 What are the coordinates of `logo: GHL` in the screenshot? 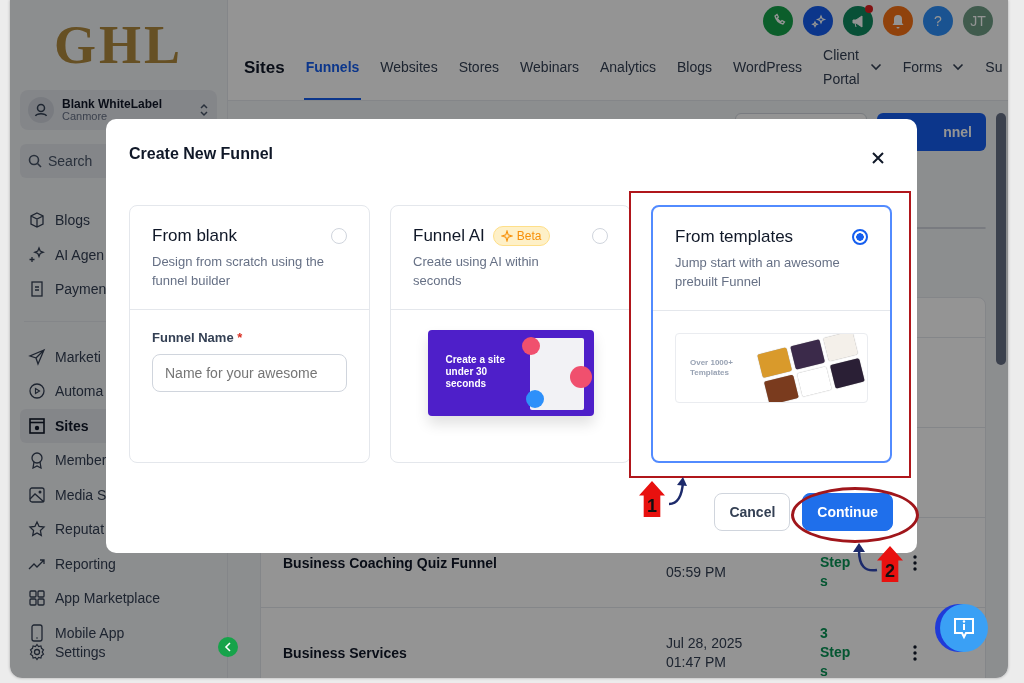 It's located at (118, 45).